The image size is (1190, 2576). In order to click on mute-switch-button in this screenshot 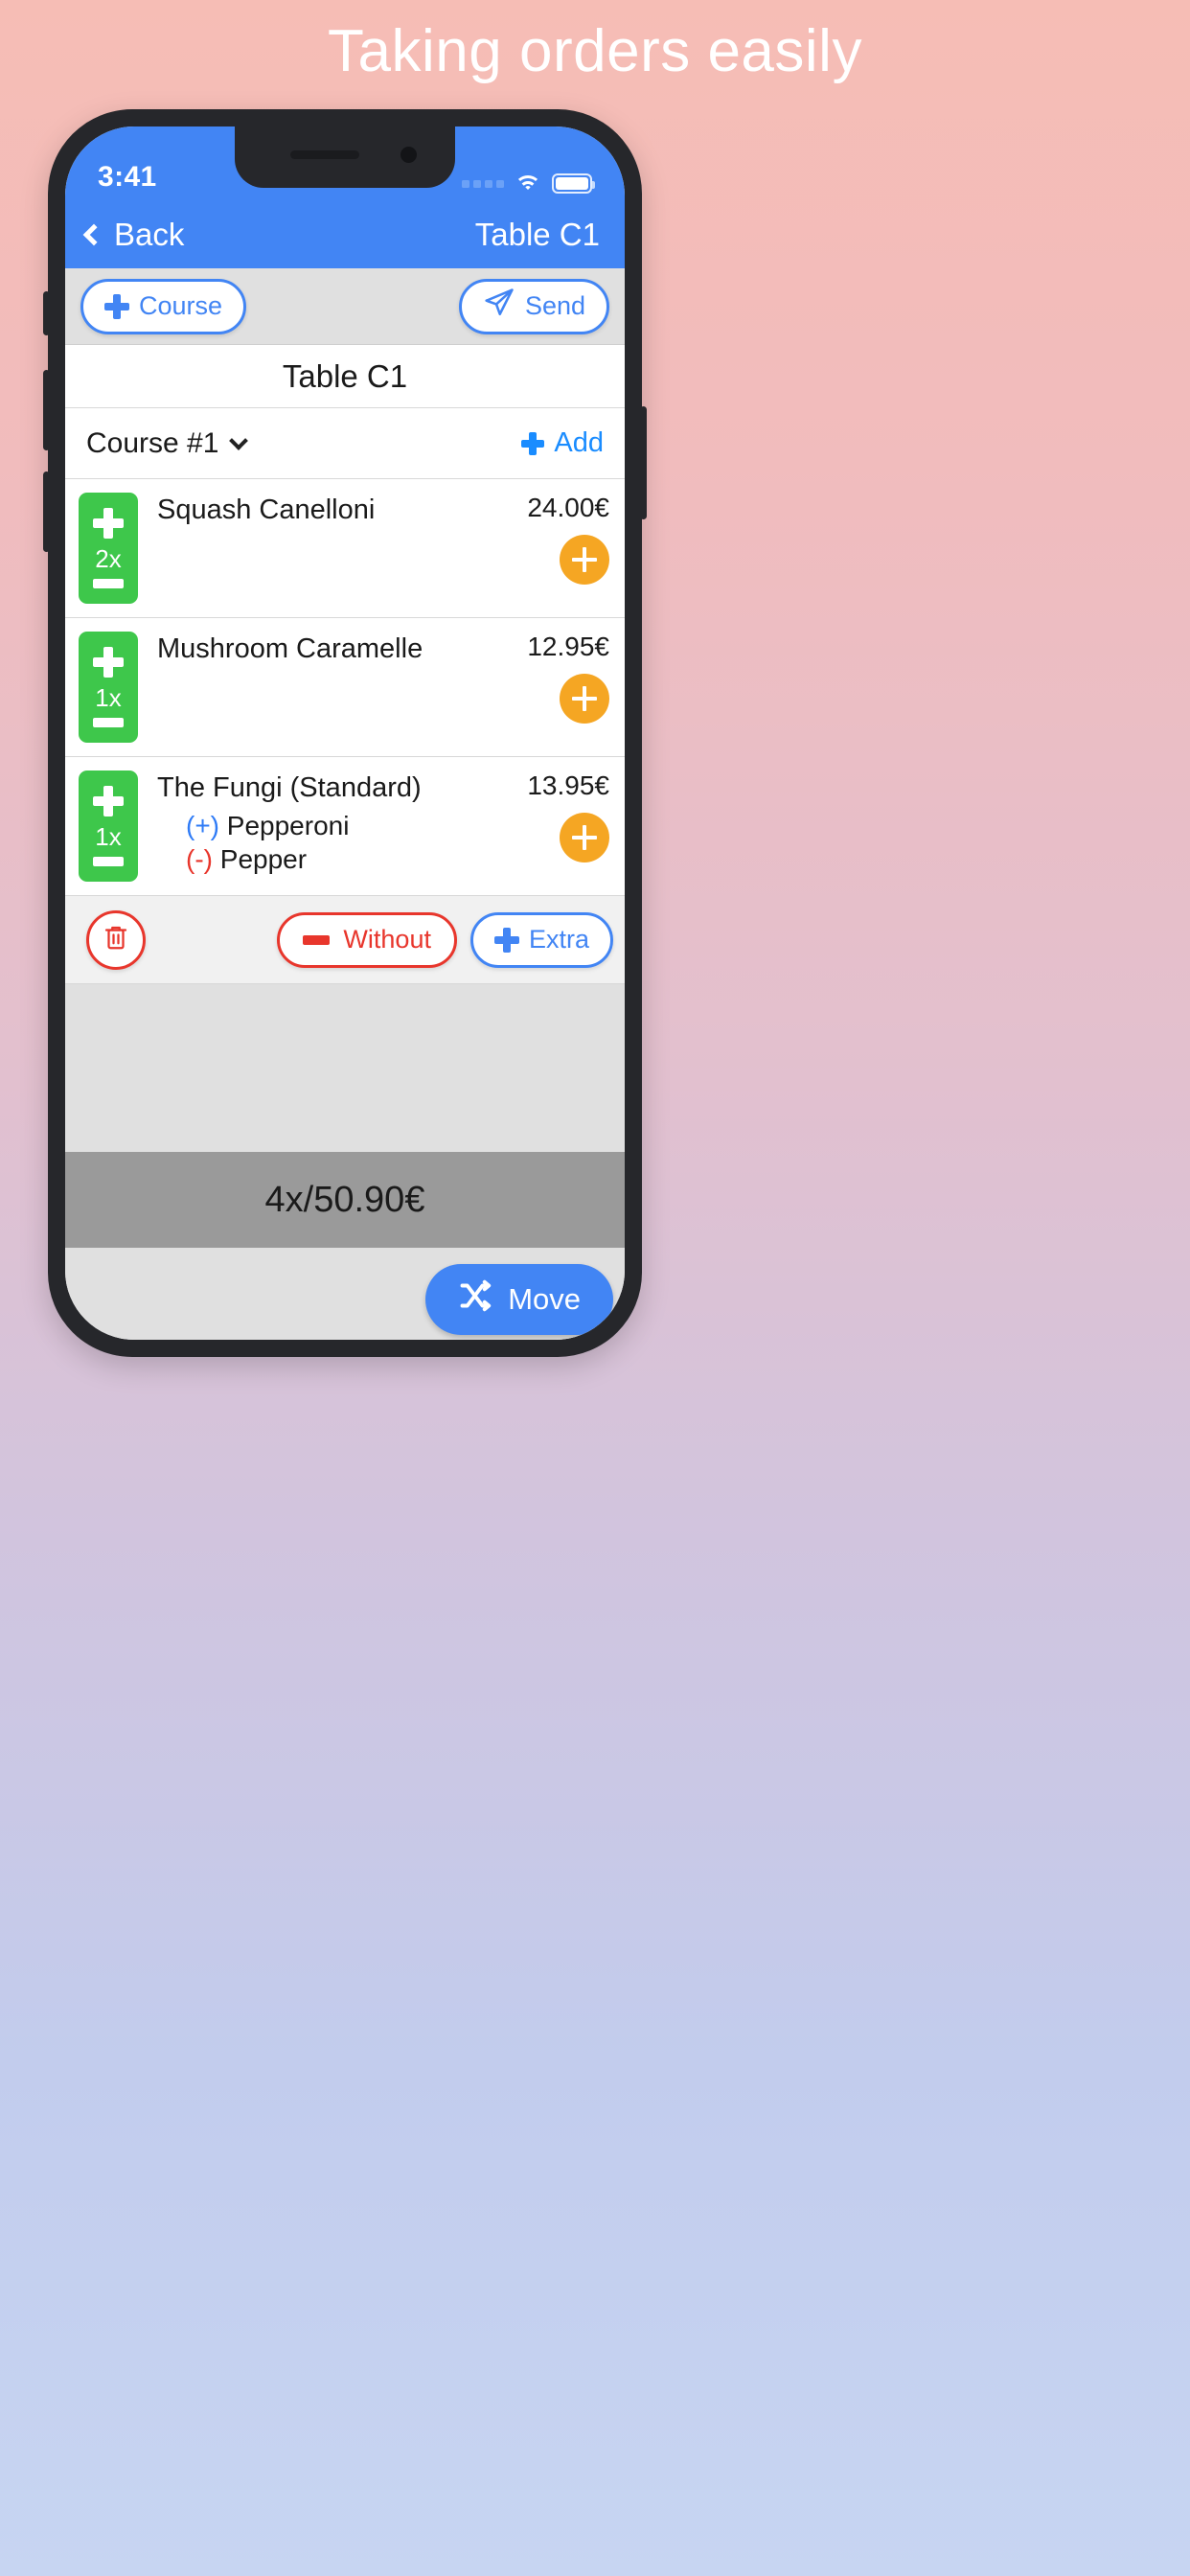, I will do `click(47, 313)`.